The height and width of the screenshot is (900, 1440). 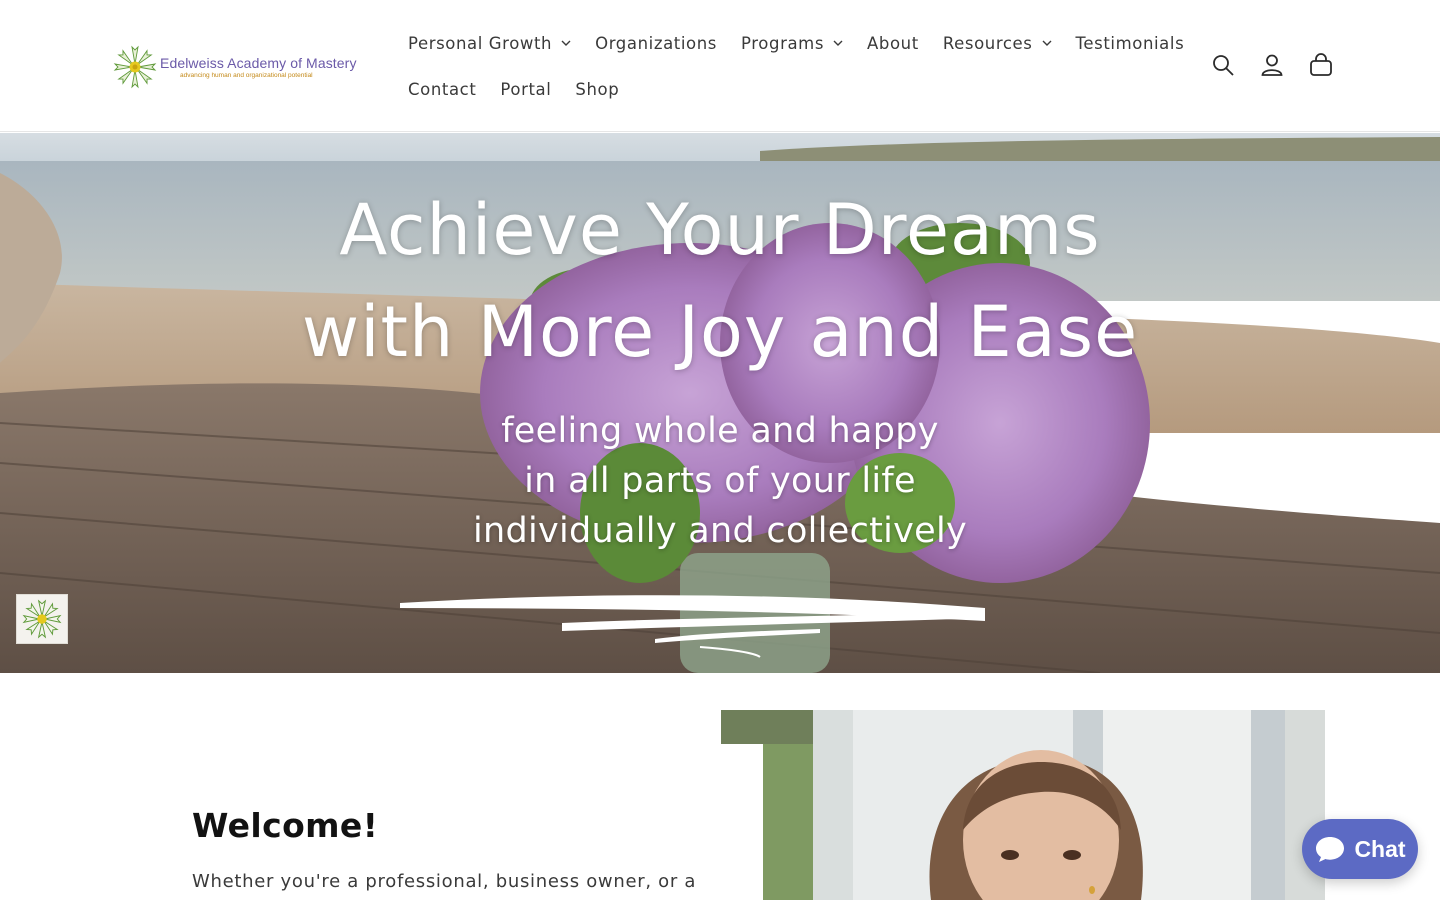 What do you see at coordinates (285, 825) in the screenshot?
I see `welcome-heading: Welcome!` at bounding box center [285, 825].